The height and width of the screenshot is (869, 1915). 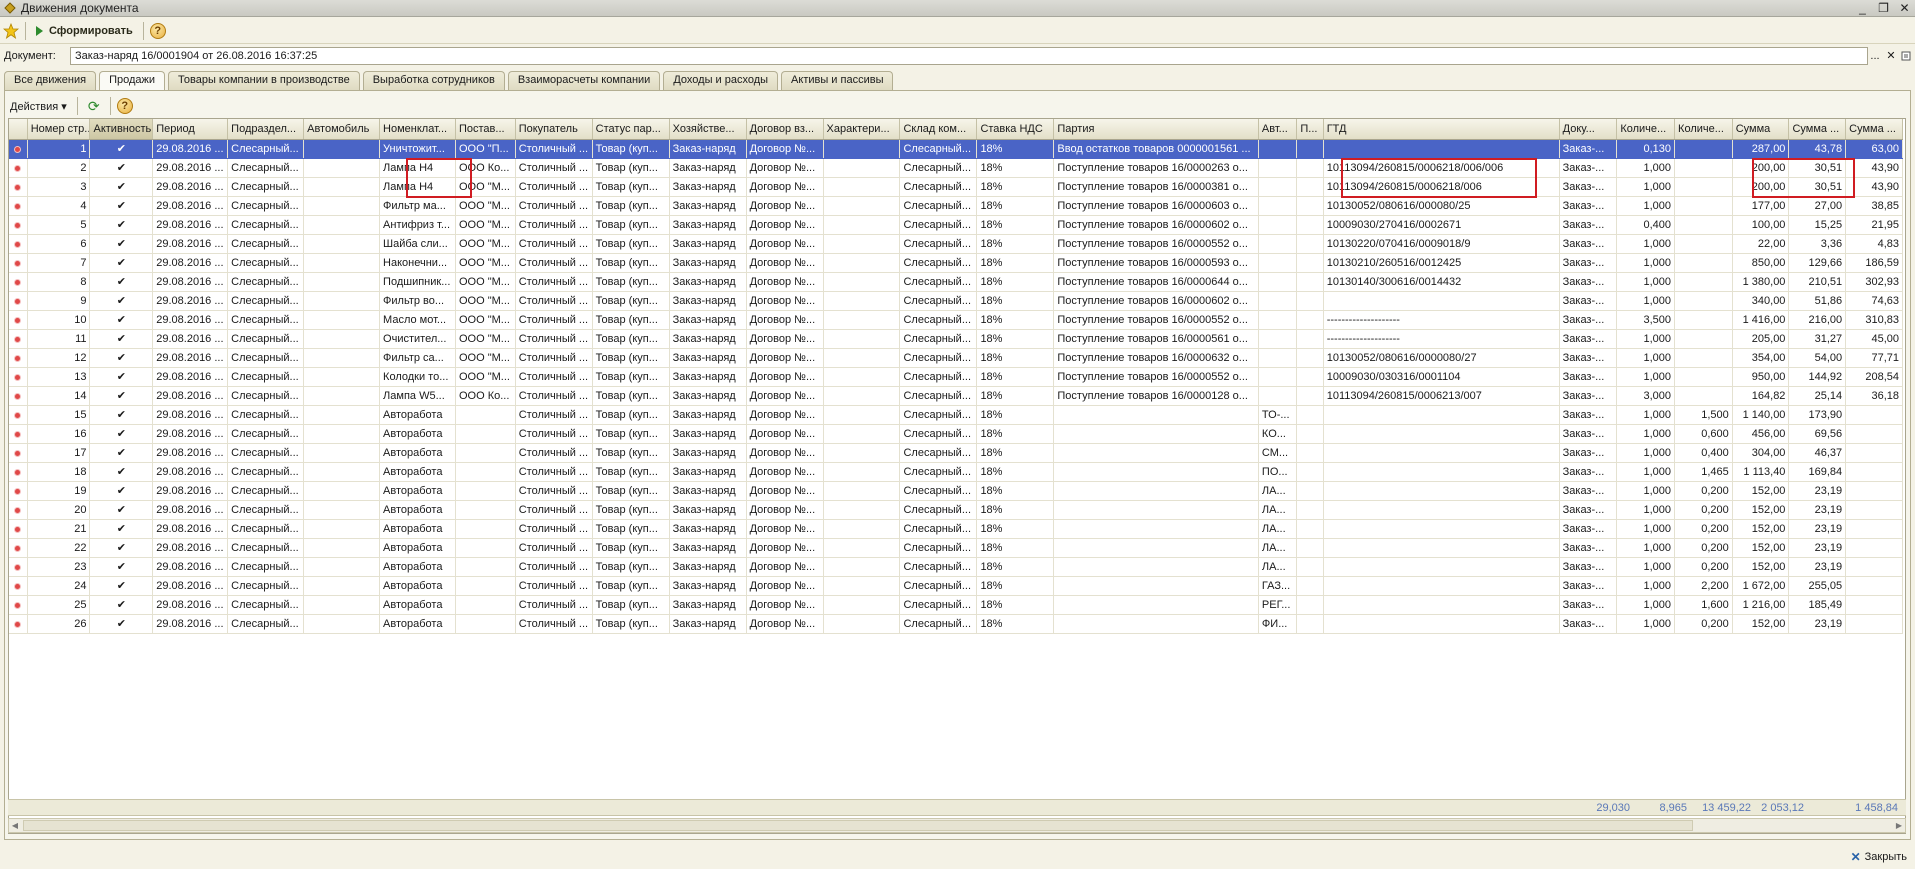 What do you see at coordinates (554, 129) in the screenshot?
I see `column-header: Покупатель` at bounding box center [554, 129].